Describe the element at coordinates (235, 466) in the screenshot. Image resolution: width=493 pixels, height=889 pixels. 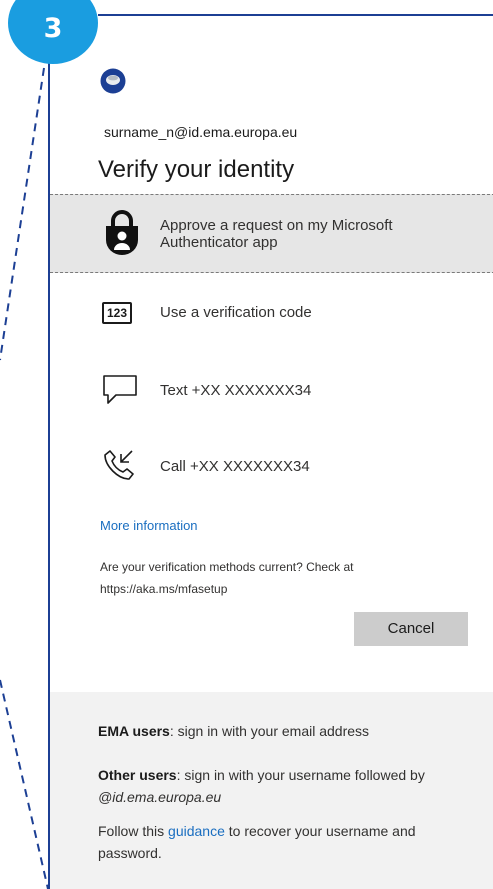
I see `method-label: Call +XX XXXXXXX34` at that location.